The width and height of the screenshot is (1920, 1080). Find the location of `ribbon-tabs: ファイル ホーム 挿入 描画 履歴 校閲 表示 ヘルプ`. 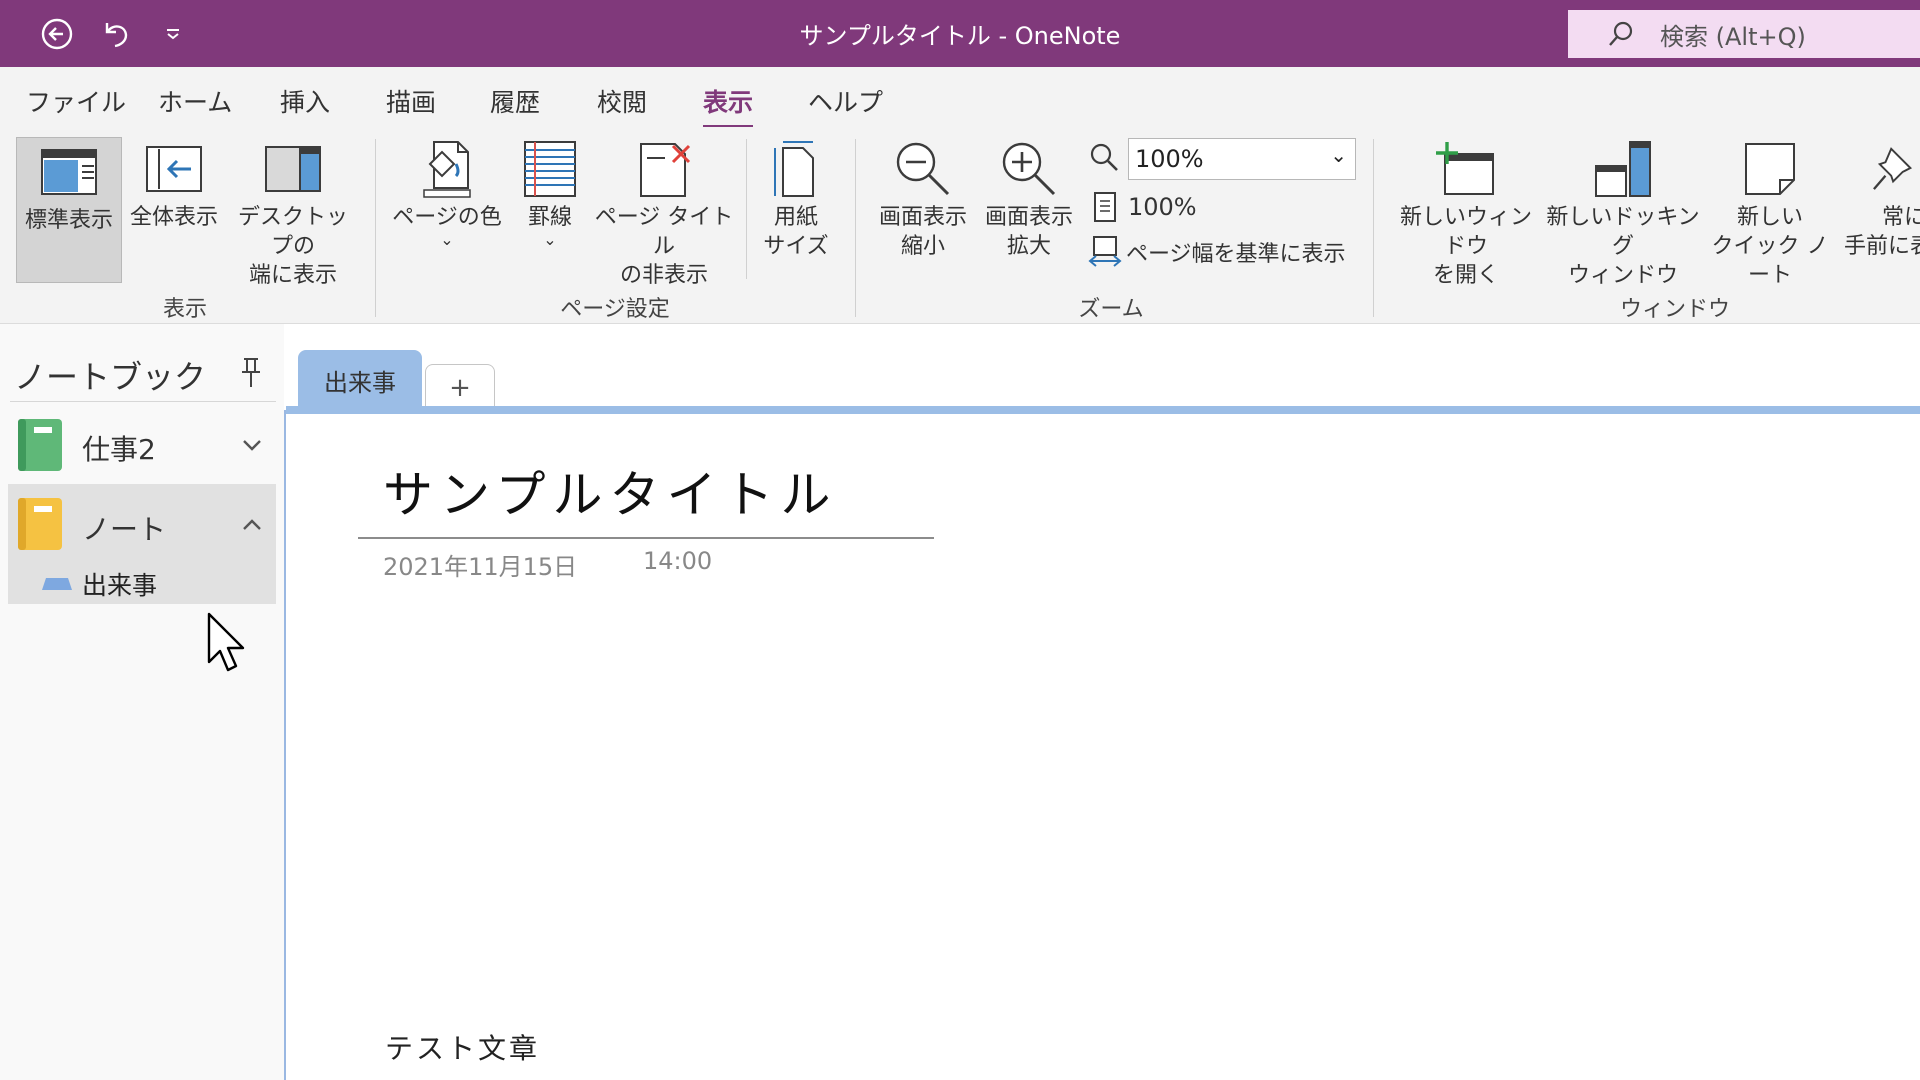

ribbon-tabs: ファイル ホーム 挿入 描画 履歴 校閲 表示 ヘルプ is located at coordinates (960, 98).